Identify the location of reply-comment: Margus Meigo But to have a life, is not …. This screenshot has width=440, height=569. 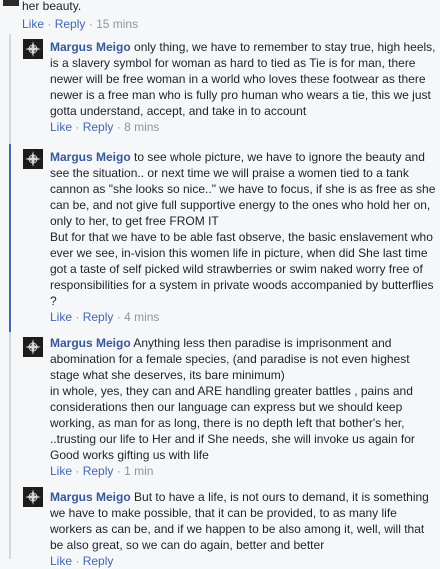
(224, 525).